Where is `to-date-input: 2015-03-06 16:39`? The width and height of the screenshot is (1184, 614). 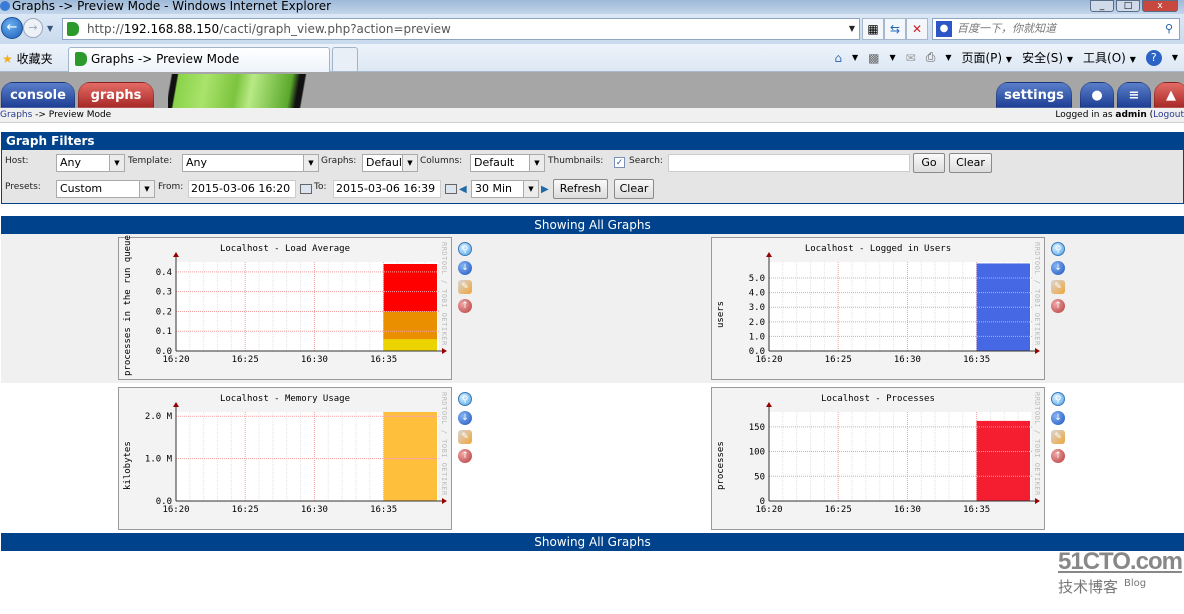
to-date-input: 2015-03-06 16:39 is located at coordinates (387, 189).